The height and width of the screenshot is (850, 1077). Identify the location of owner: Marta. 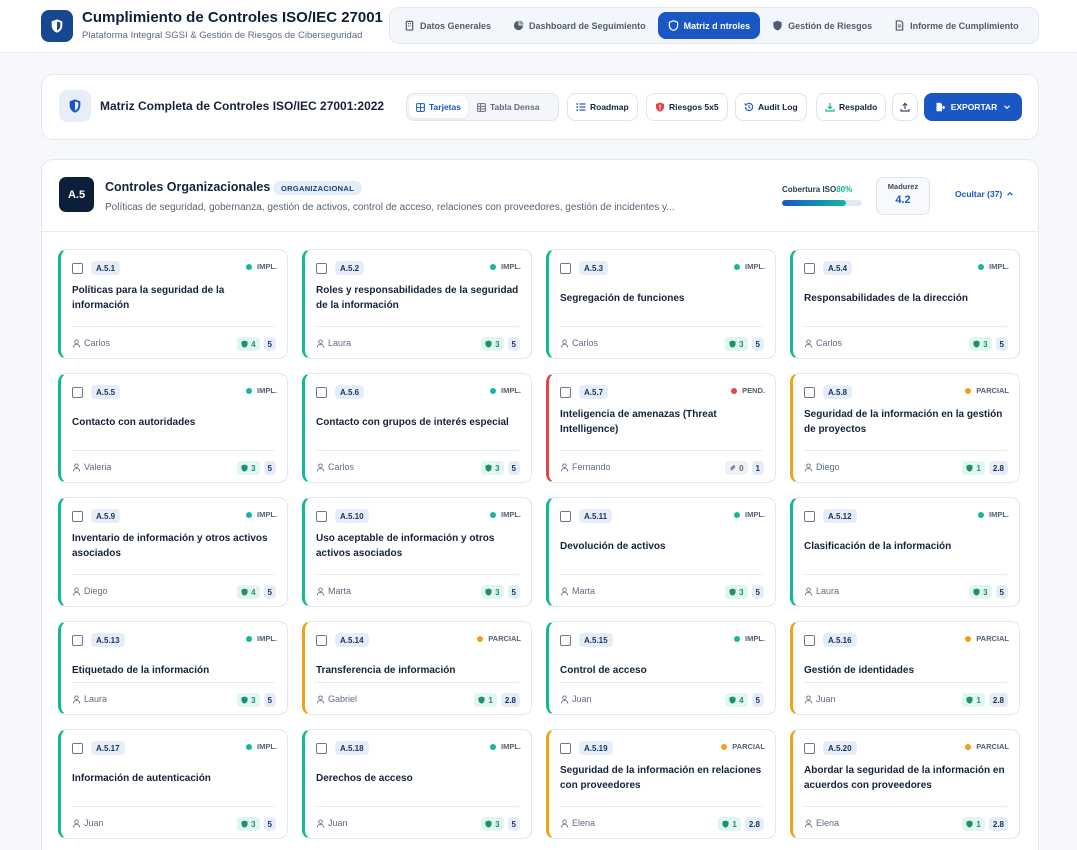
(577, 591).